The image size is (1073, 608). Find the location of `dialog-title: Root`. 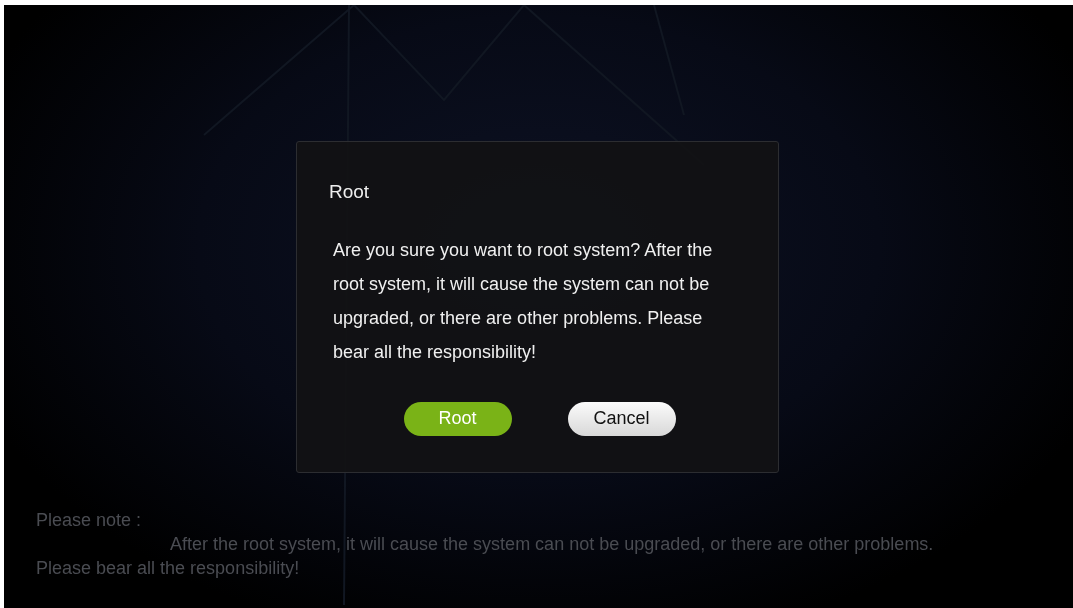

dialog-title: Root is located at coordinates (350, 192).